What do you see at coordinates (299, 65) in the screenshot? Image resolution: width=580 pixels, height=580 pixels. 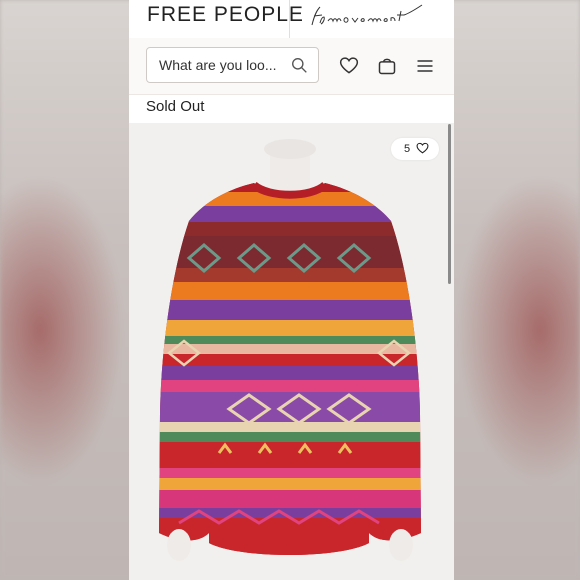 I see `search-icon` at bounding box center [299, 65].